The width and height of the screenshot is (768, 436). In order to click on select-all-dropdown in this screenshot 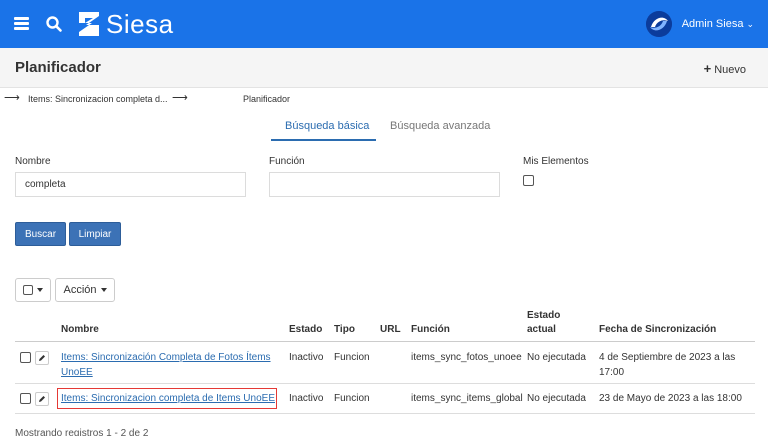, I will do `click(33, 290)`.